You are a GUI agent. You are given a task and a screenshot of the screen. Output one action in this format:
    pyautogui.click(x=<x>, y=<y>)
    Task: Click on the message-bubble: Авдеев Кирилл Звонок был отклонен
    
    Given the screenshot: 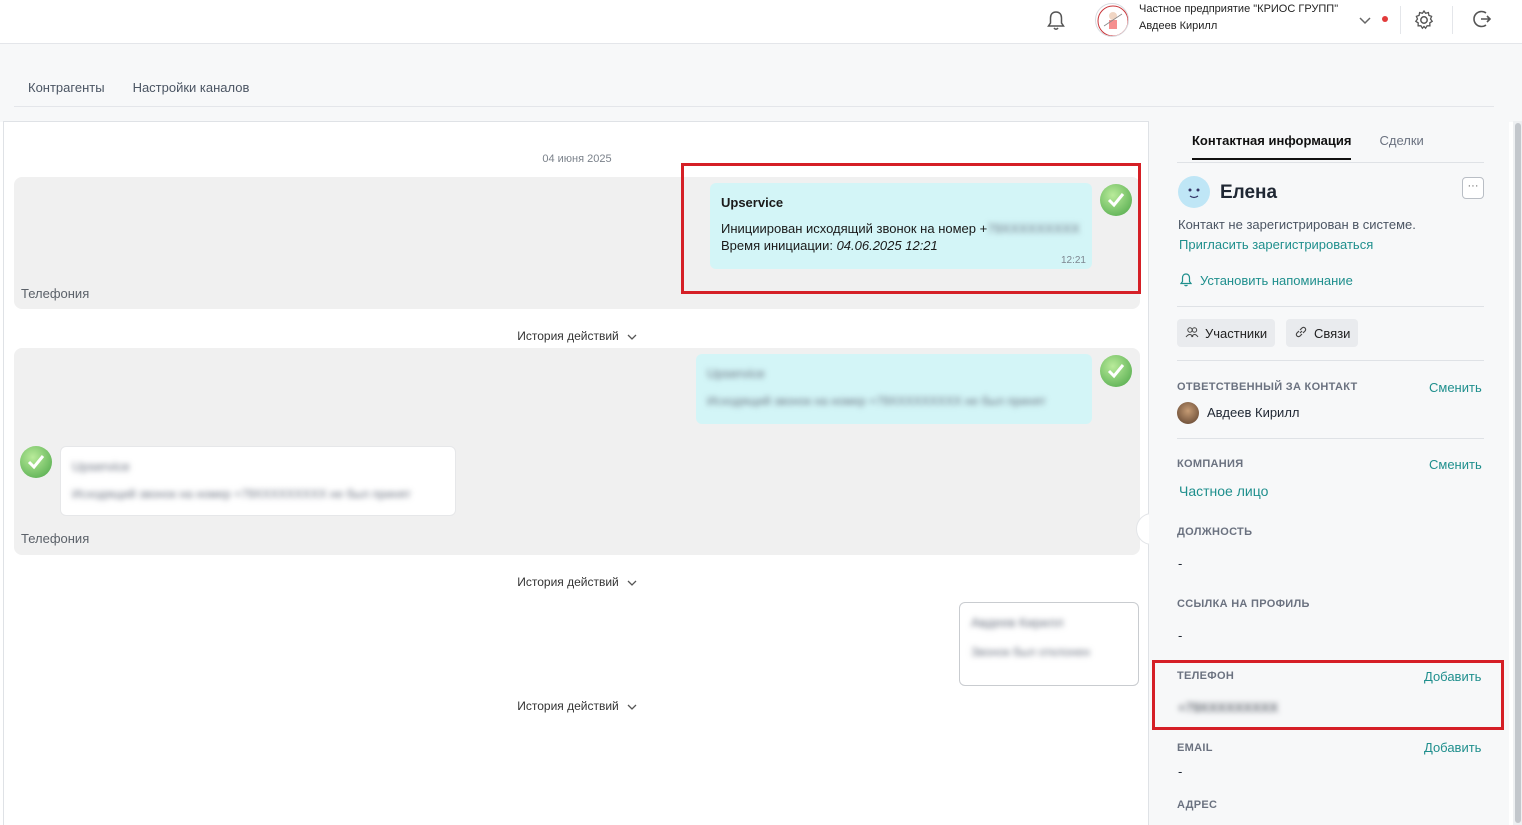 What is the action you would take?
    pyautogui.click(x=1049, y=644)
    